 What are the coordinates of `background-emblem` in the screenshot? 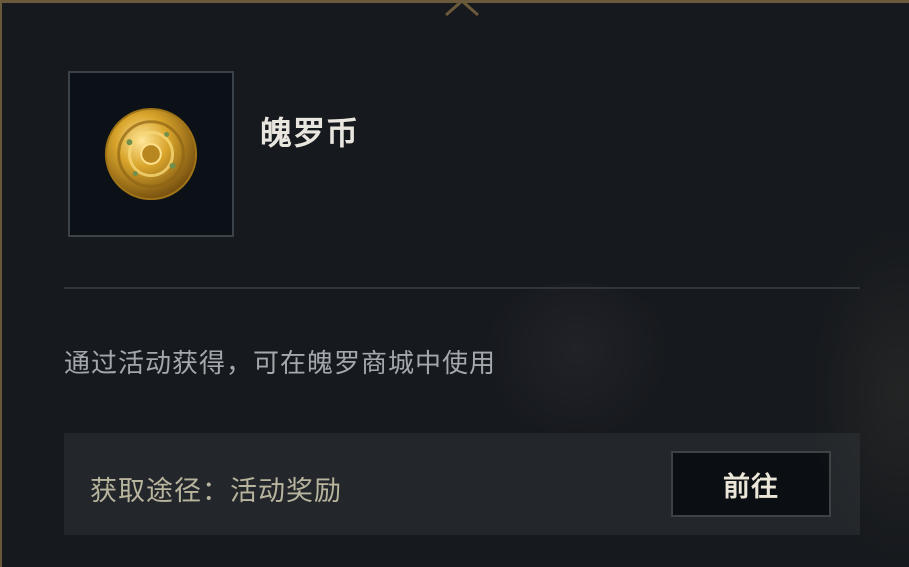 It's located at (577, 358).